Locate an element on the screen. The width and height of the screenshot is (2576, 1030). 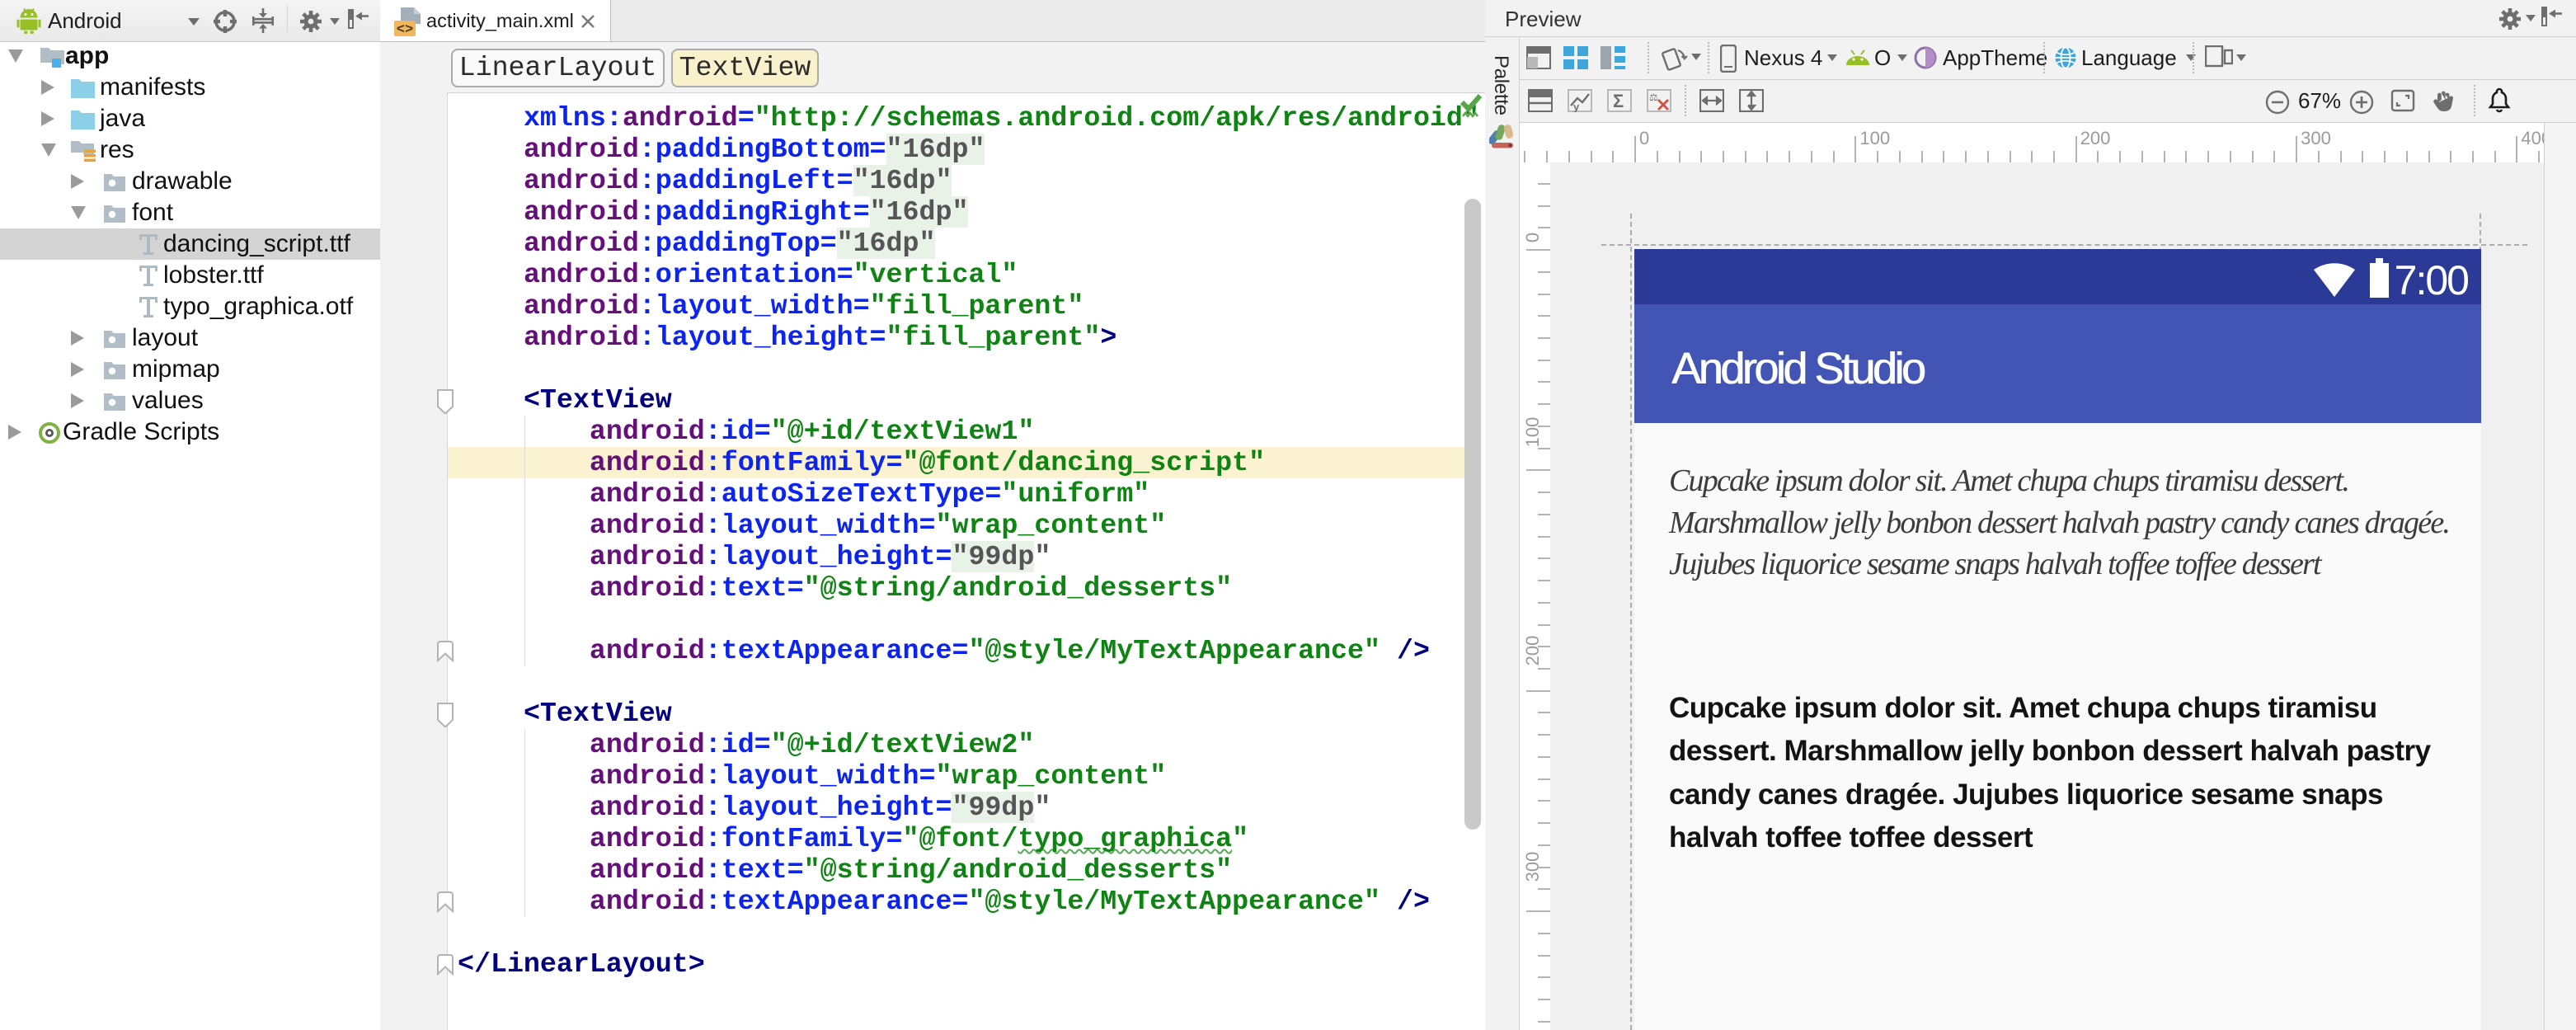
svg-text: y is located at coordinates (1576, 107).